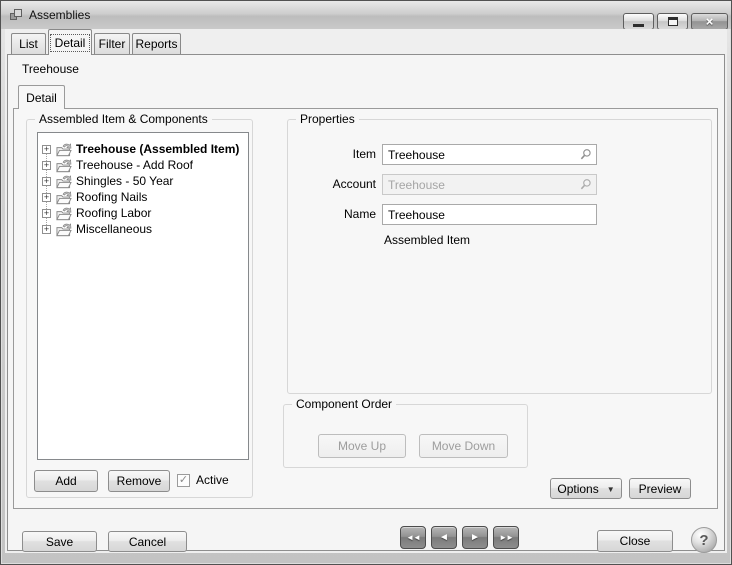  I want to click on item-lookup-icon, so click(585, 154).